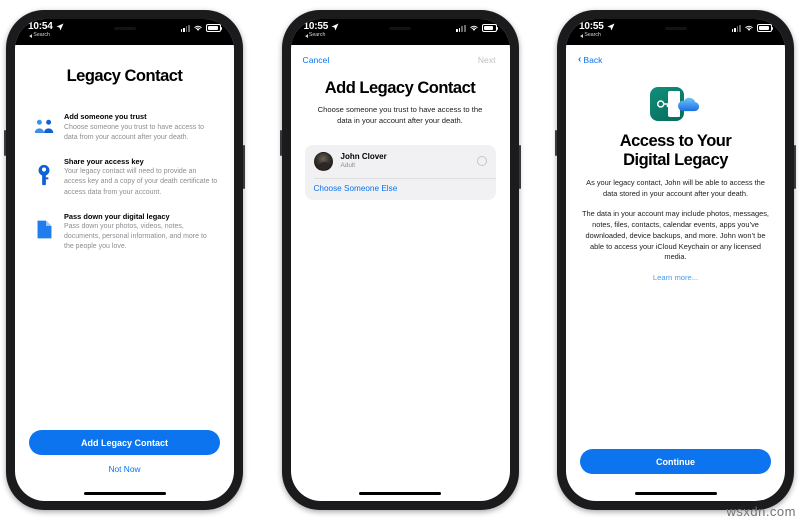 The height and width of the screenshot is (520, 800). What do you see at coordinates (124, 76) in the screenshot?
I see `page-title-1: Legacy Contact` at bounding box center [124, 76].